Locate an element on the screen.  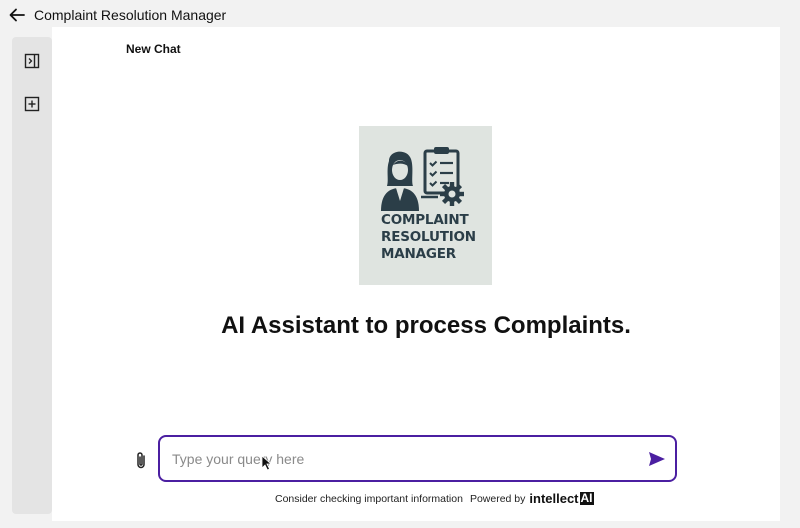
mouse-cursor-icon is located at coordinates (267, 463).